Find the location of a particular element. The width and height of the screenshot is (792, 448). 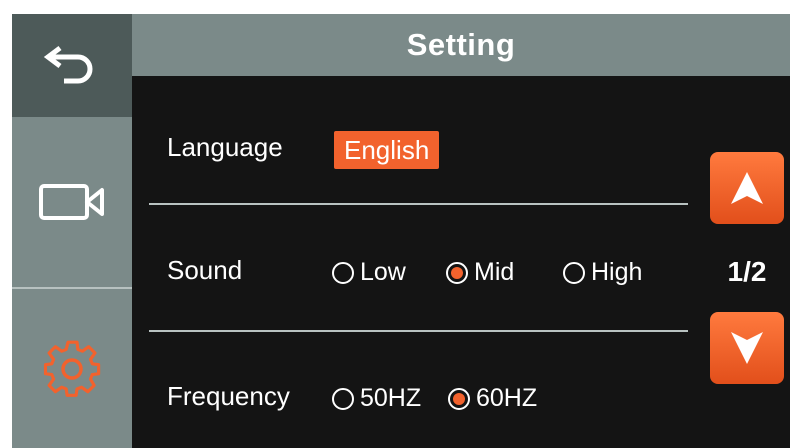

frequency-option-50hz: 50HZ is located at coordinates (376, 398).